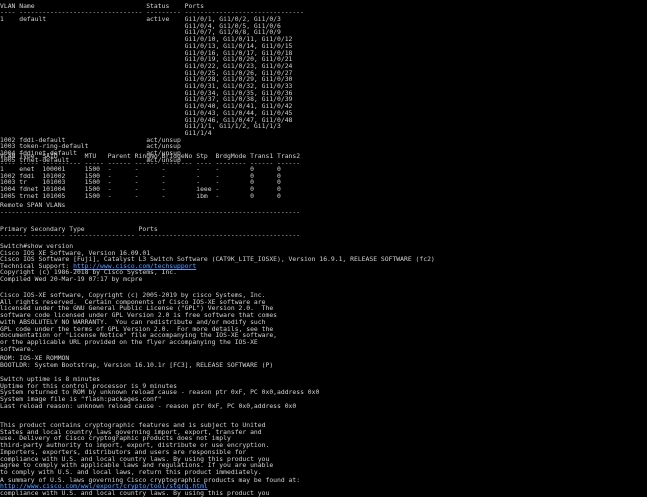 The image size is (647, 497). I want to click on compiled-line: Compiled Wed 20-Mar-19 07:17 by mcpre, so click(71, 279).